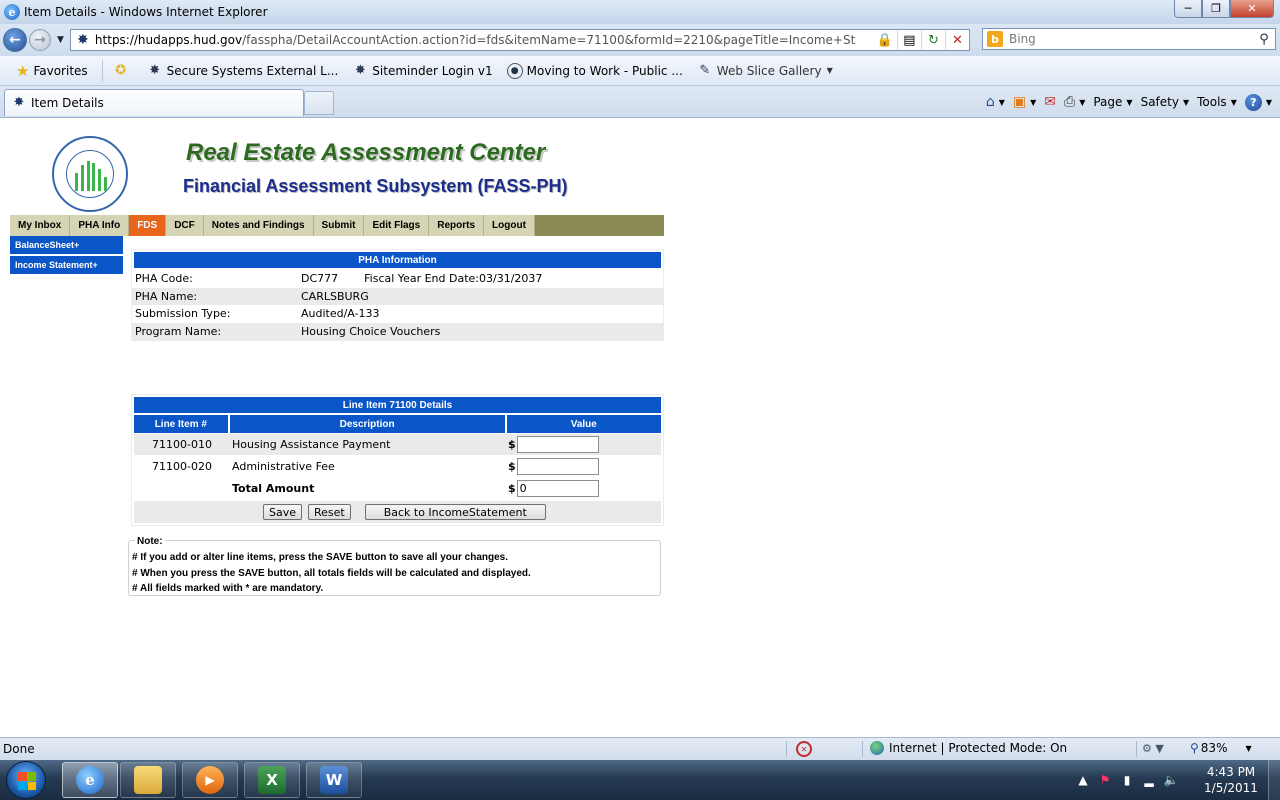 The height and width of the screenshot is (800, 1280). Describe the element at coordinates (90, 174) in the screenshot. I see `hud-seal-logo` at that location.